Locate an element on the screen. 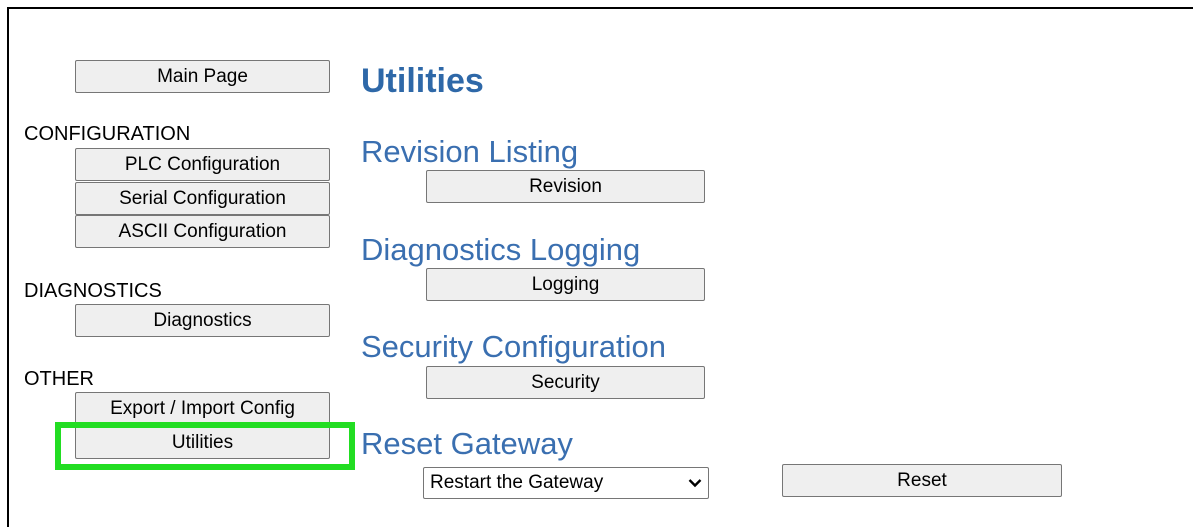 The height and width of the screenshot is (527, 1193). reset-action-select-value: Restart the Gateway is located at coordinates (517, 482).